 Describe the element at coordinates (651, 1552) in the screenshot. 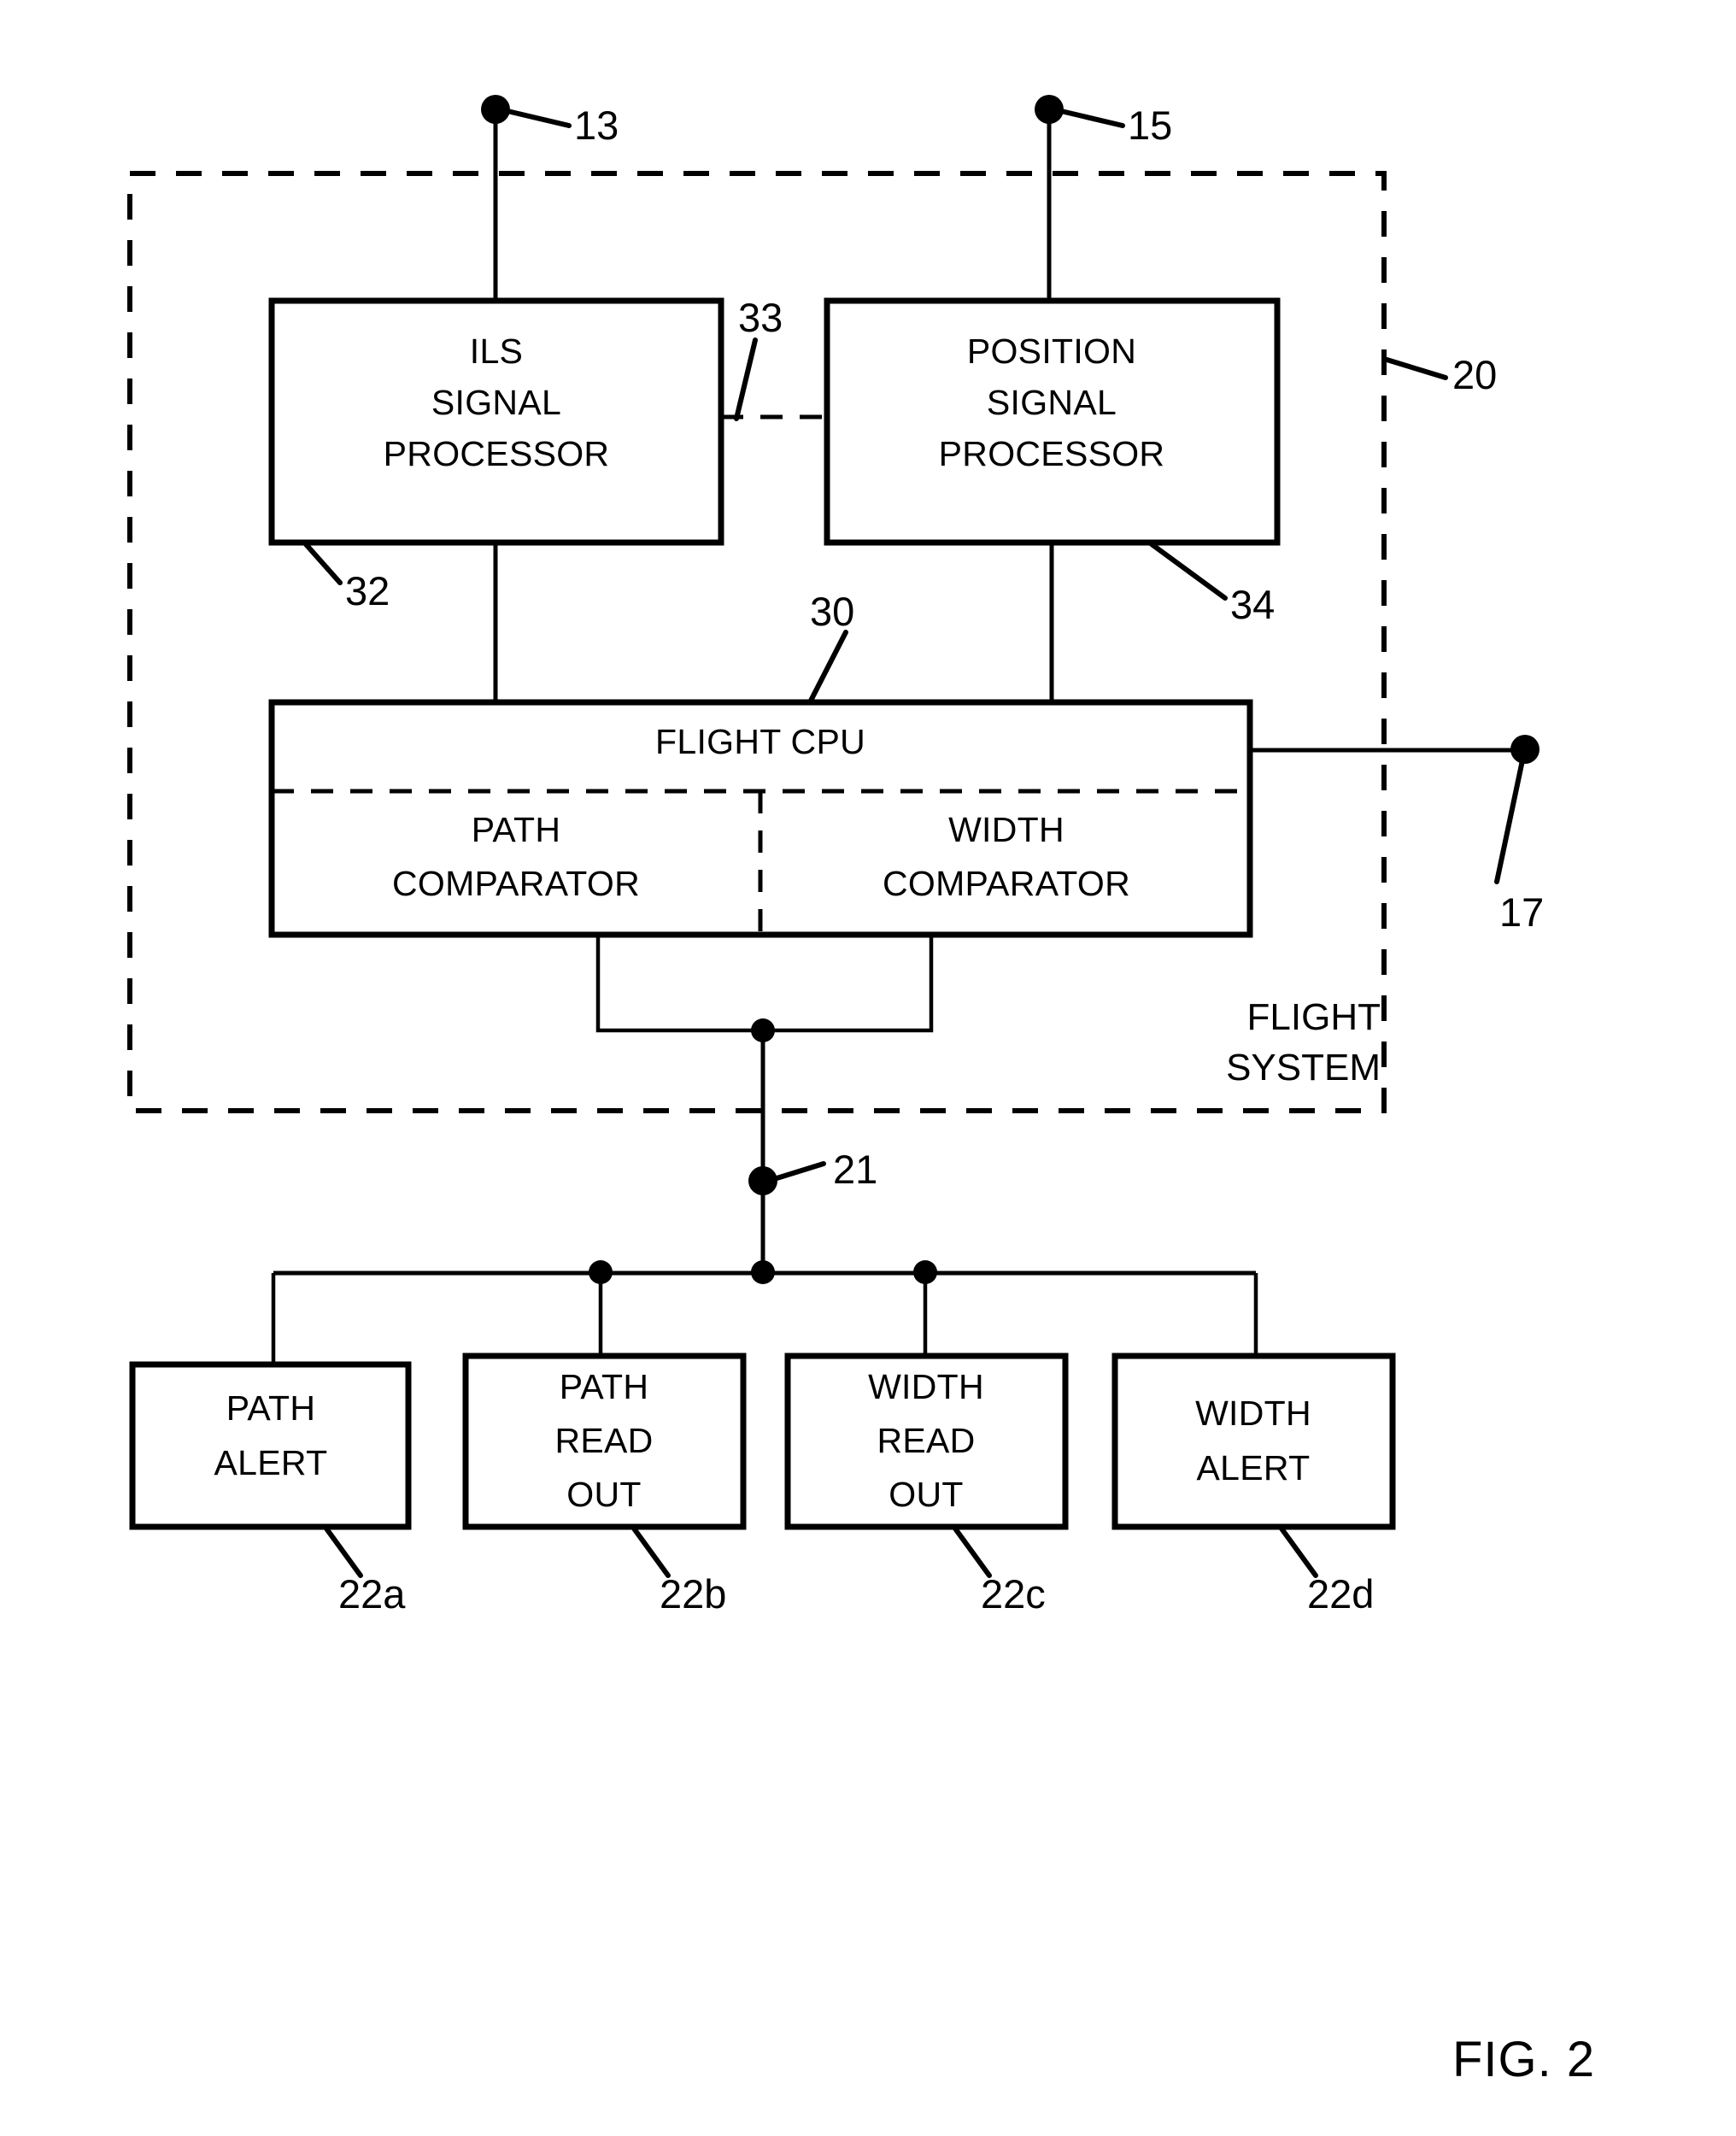

I see `leader-22b` at that location.